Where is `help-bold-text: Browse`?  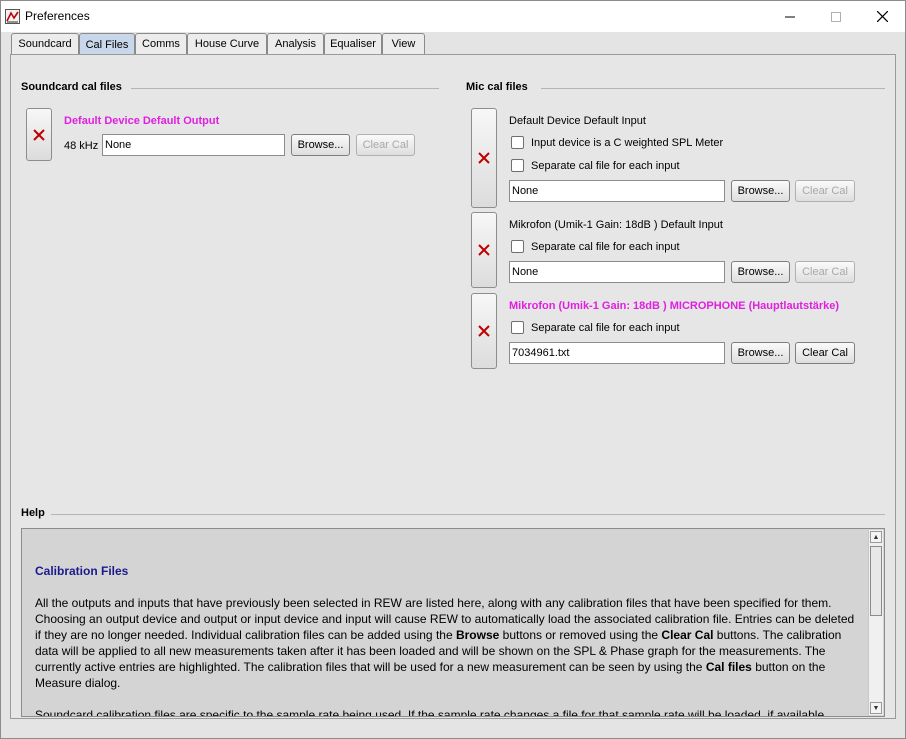
help-bold-text: Browse is located at coordinates (477, 635).